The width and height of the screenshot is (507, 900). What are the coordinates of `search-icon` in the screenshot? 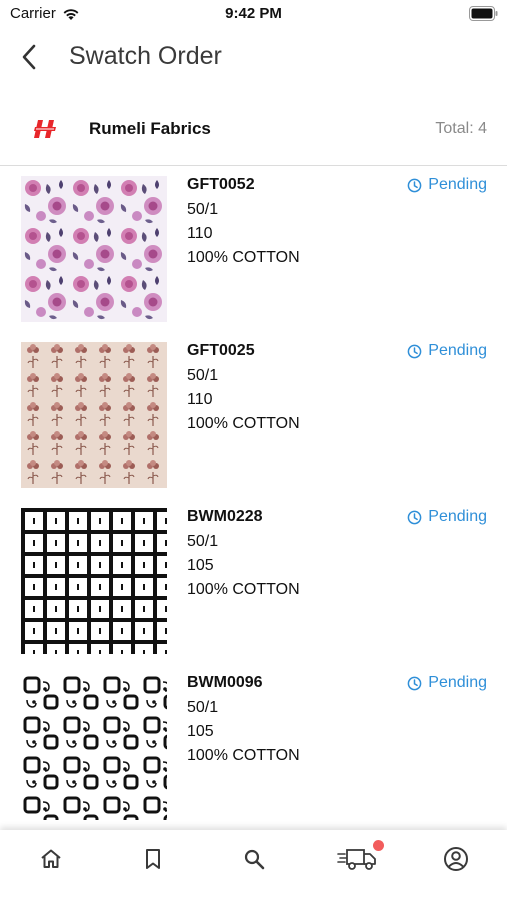 It's located at (254, 859).